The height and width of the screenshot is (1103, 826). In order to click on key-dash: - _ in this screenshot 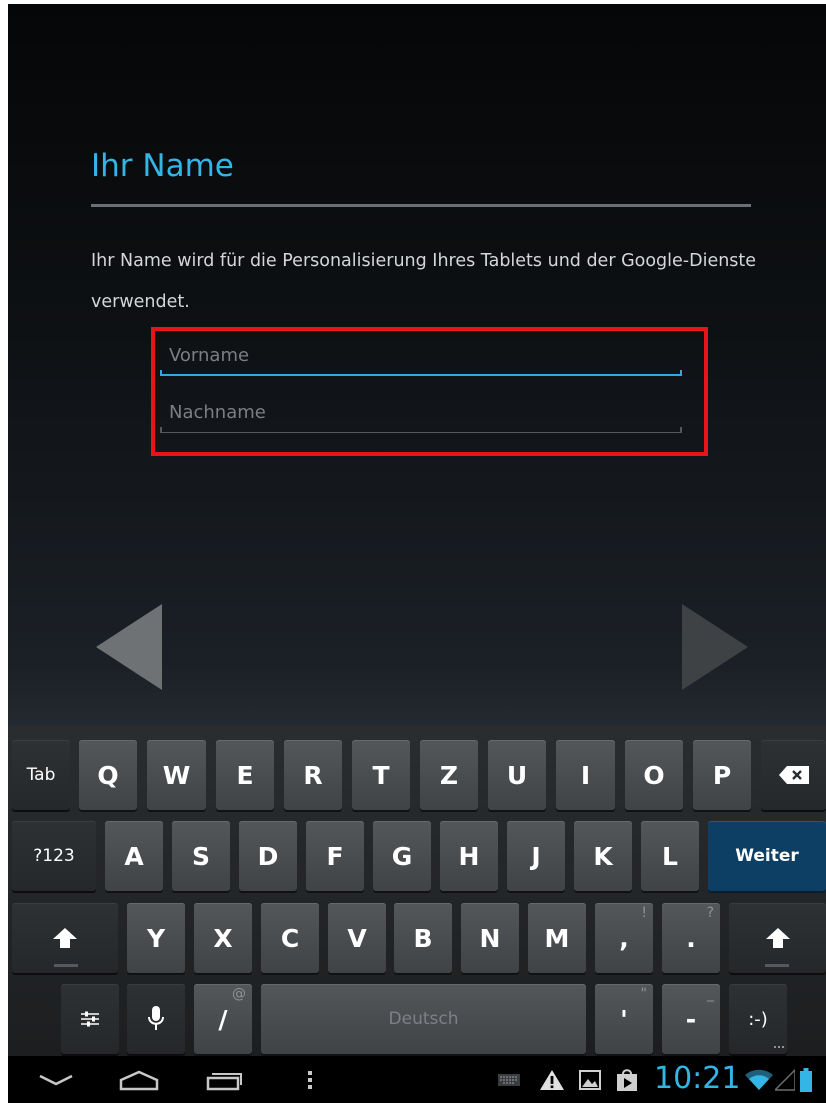, I will do `click(691, 1019)`.